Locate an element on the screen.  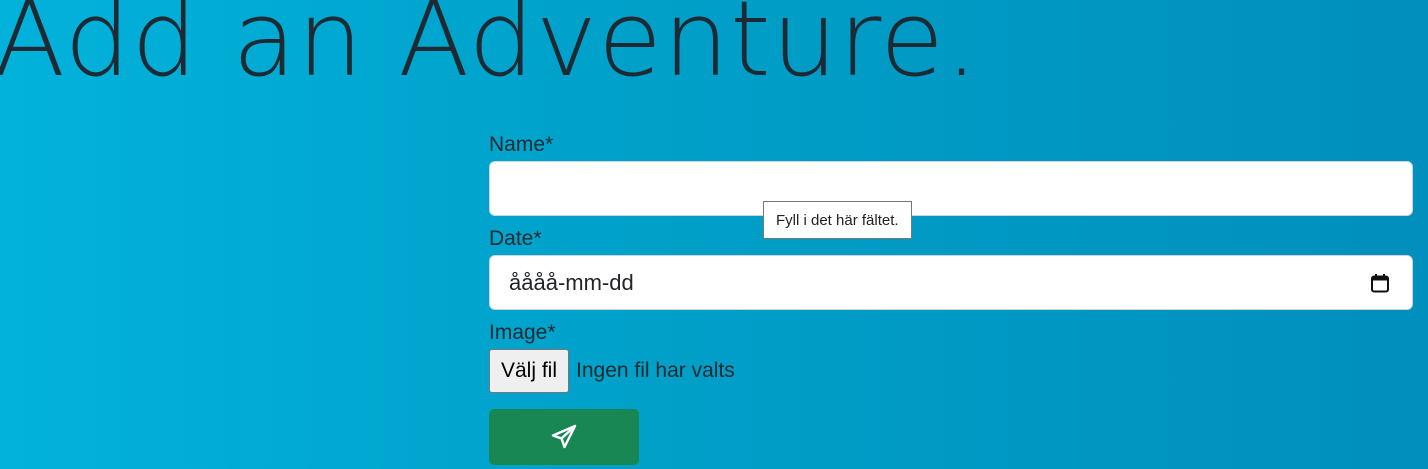
choose-file-button: Välj fil is located at coordinates (529, 371).